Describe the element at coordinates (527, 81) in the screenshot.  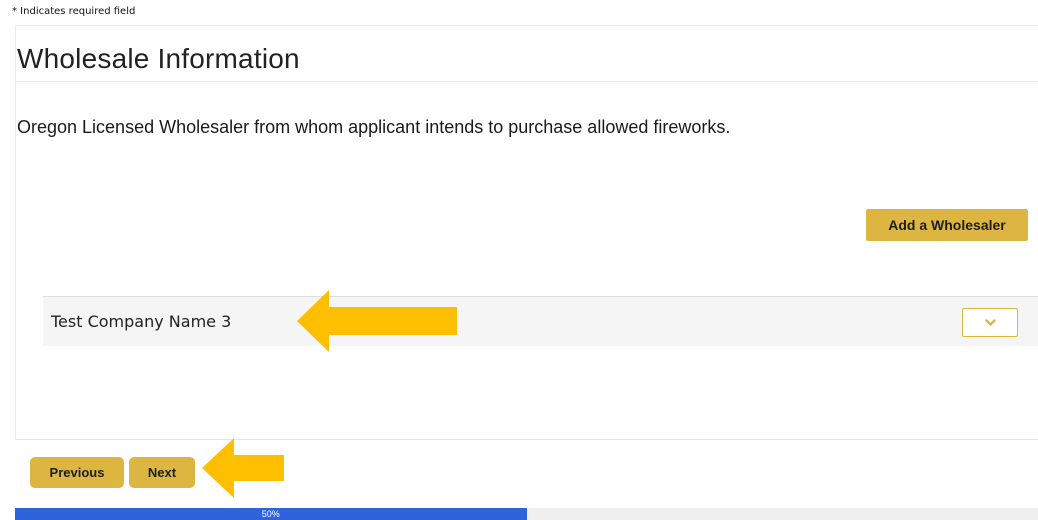
I see `title-divider` at that location.